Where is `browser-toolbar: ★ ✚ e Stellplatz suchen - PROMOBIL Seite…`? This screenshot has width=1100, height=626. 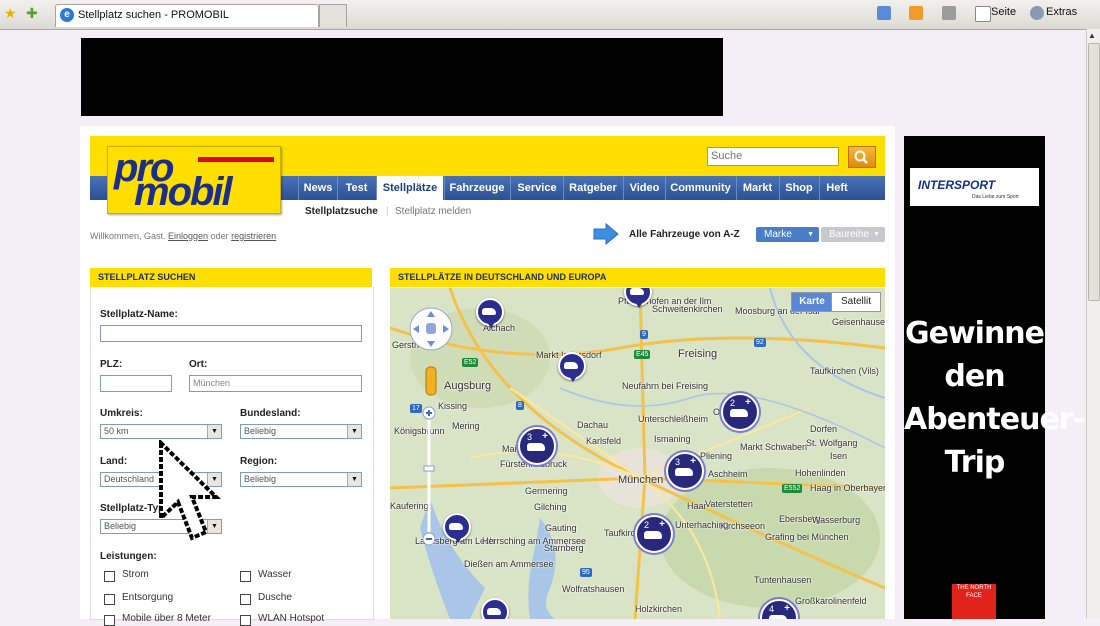
browser-toolbar: ★ ✚ e Stellplatz suchen - PROMOBIL Seite… is located at coordinates (550, 15).